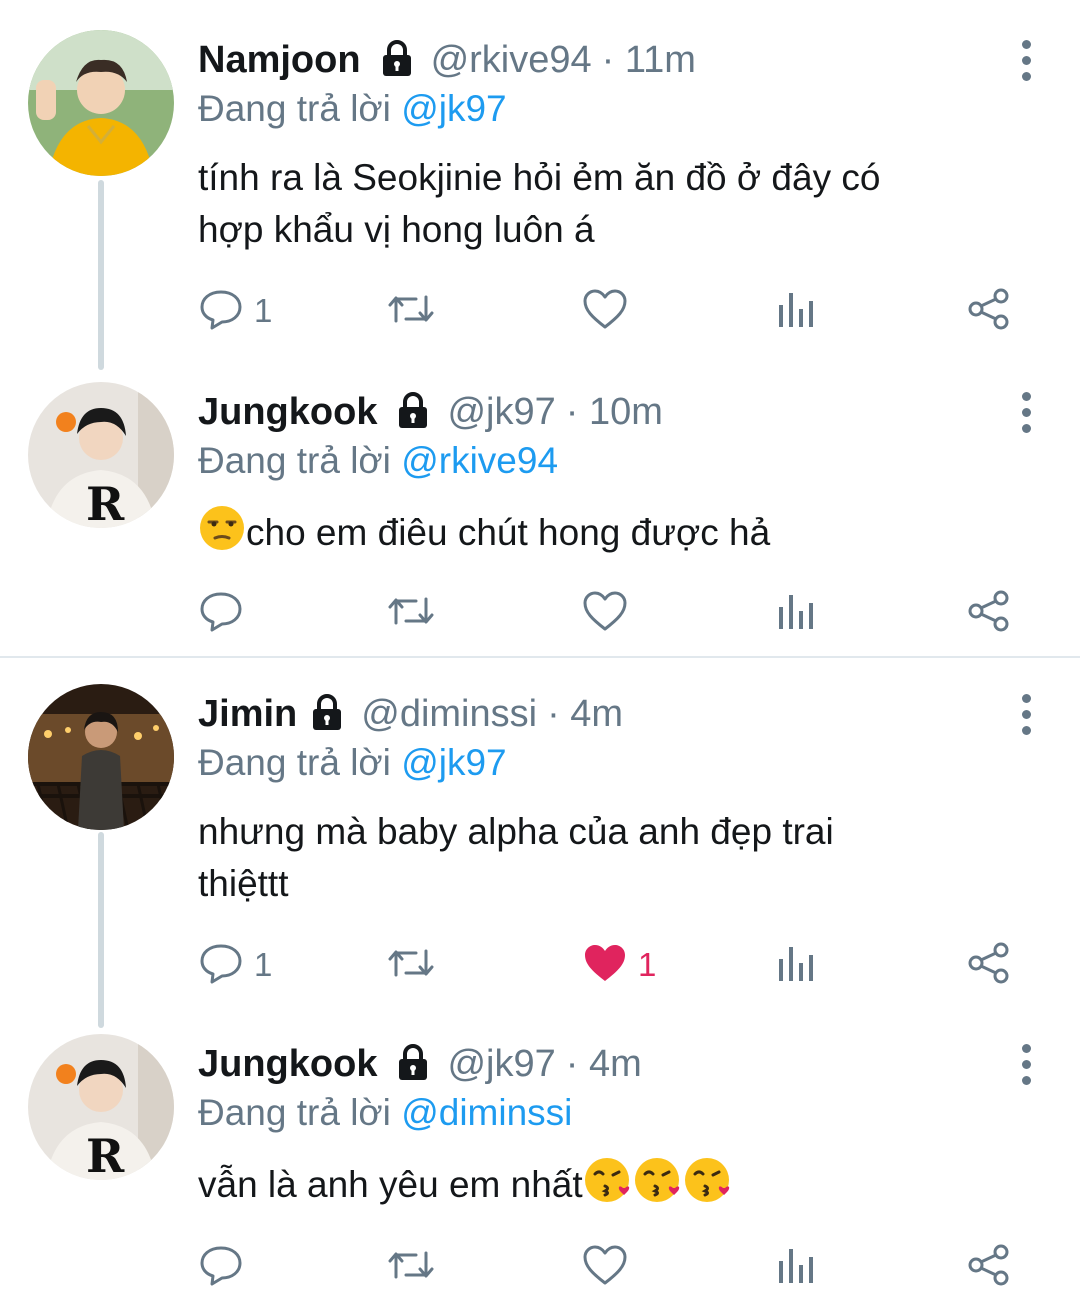  Describe the element at coordinates (516, 831) in the screenshot. I see `tweet-text-line: nhưng mà baby alpha của anh đẹp trai` at that location.